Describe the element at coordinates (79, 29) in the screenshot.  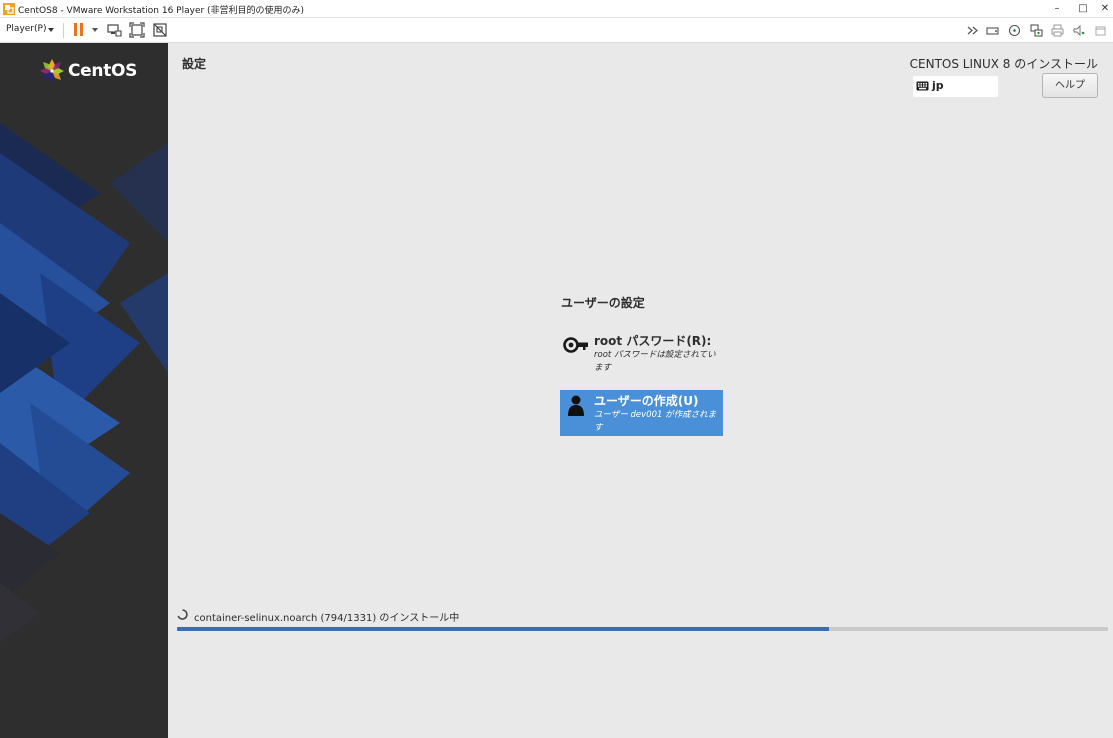
I see `pause-icon` at that location.